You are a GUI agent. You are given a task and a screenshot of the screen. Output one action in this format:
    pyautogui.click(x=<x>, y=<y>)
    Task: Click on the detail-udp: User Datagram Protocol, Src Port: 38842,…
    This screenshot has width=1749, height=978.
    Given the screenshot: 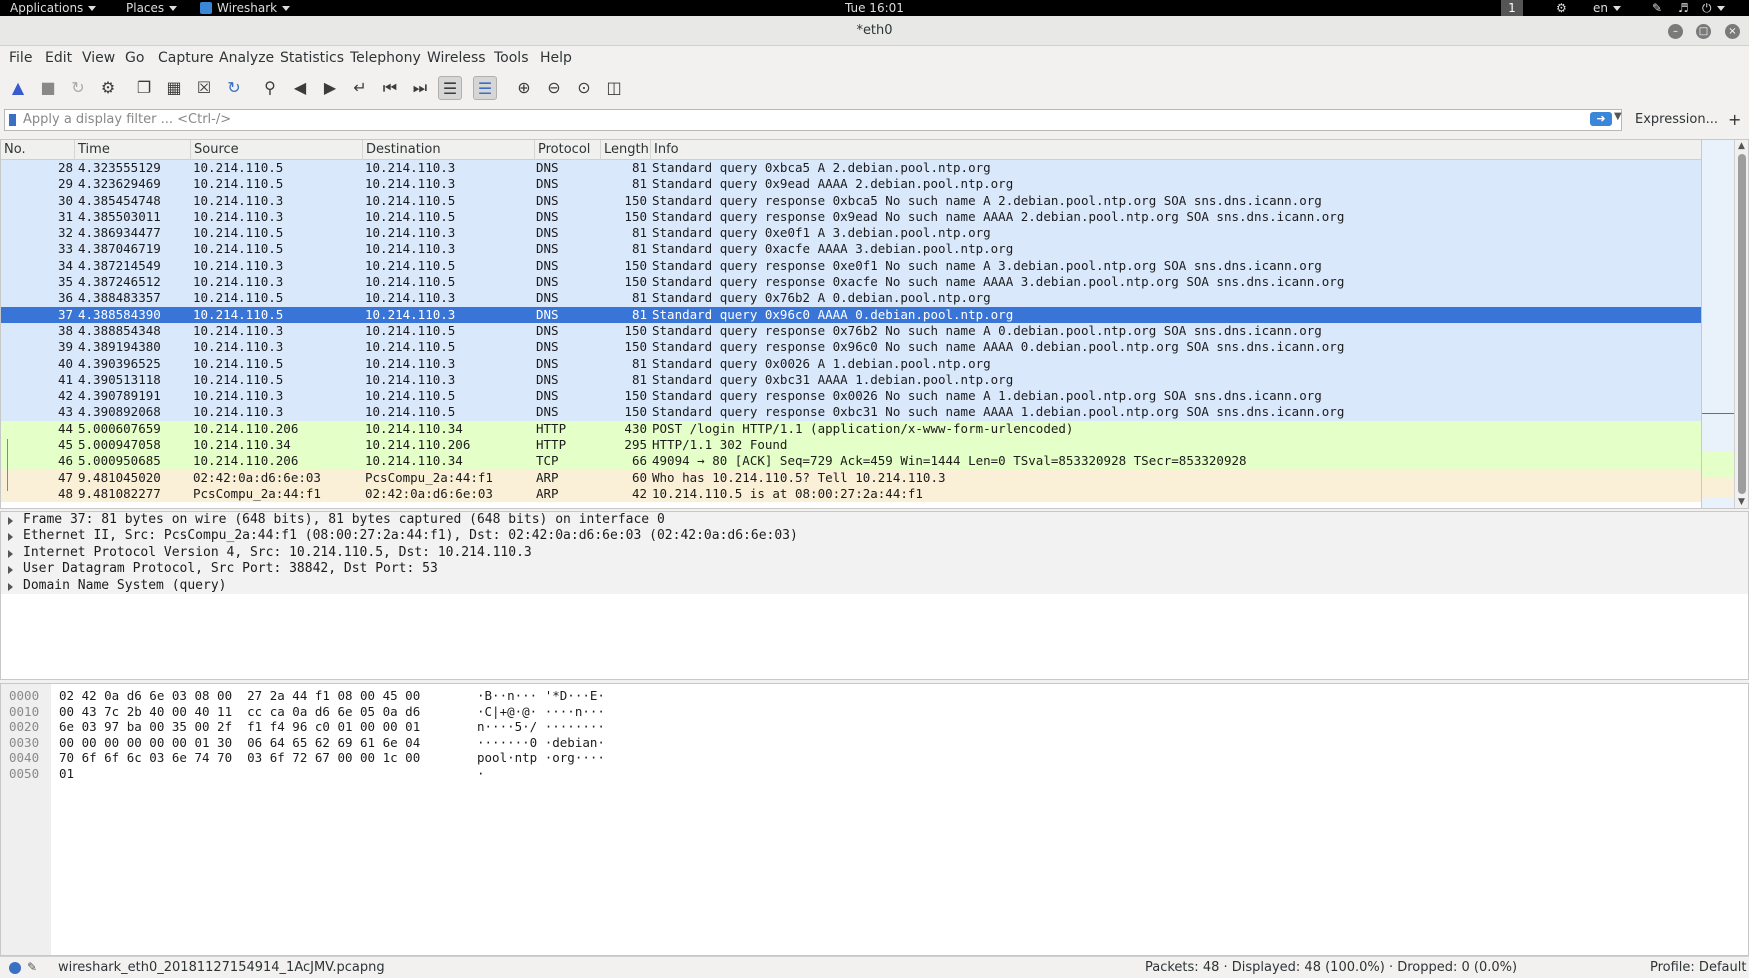 What is the action you would take?
    pyautogui.click(x=874, y=569)
    